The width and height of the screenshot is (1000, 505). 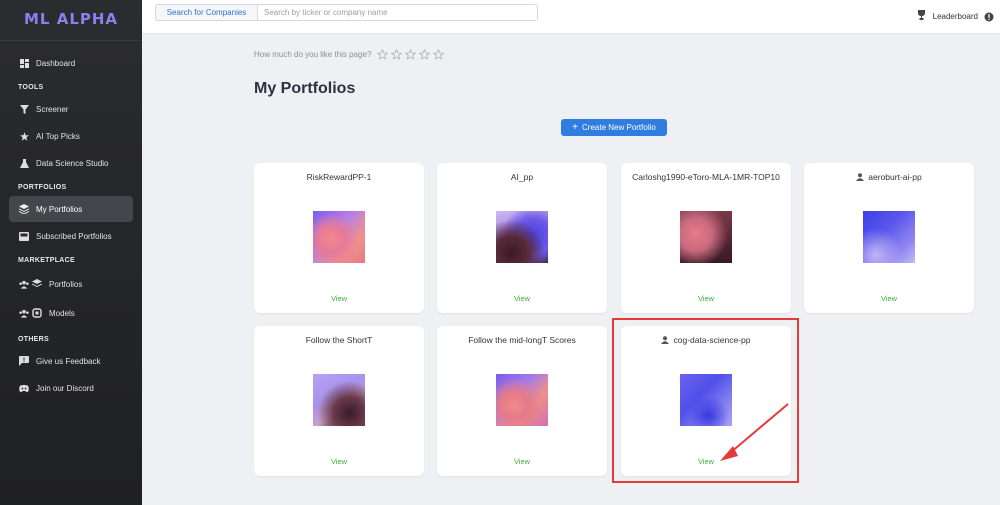 I want to click on sidebar-item-label: AI Top Picks, so click(x=58, y=136).